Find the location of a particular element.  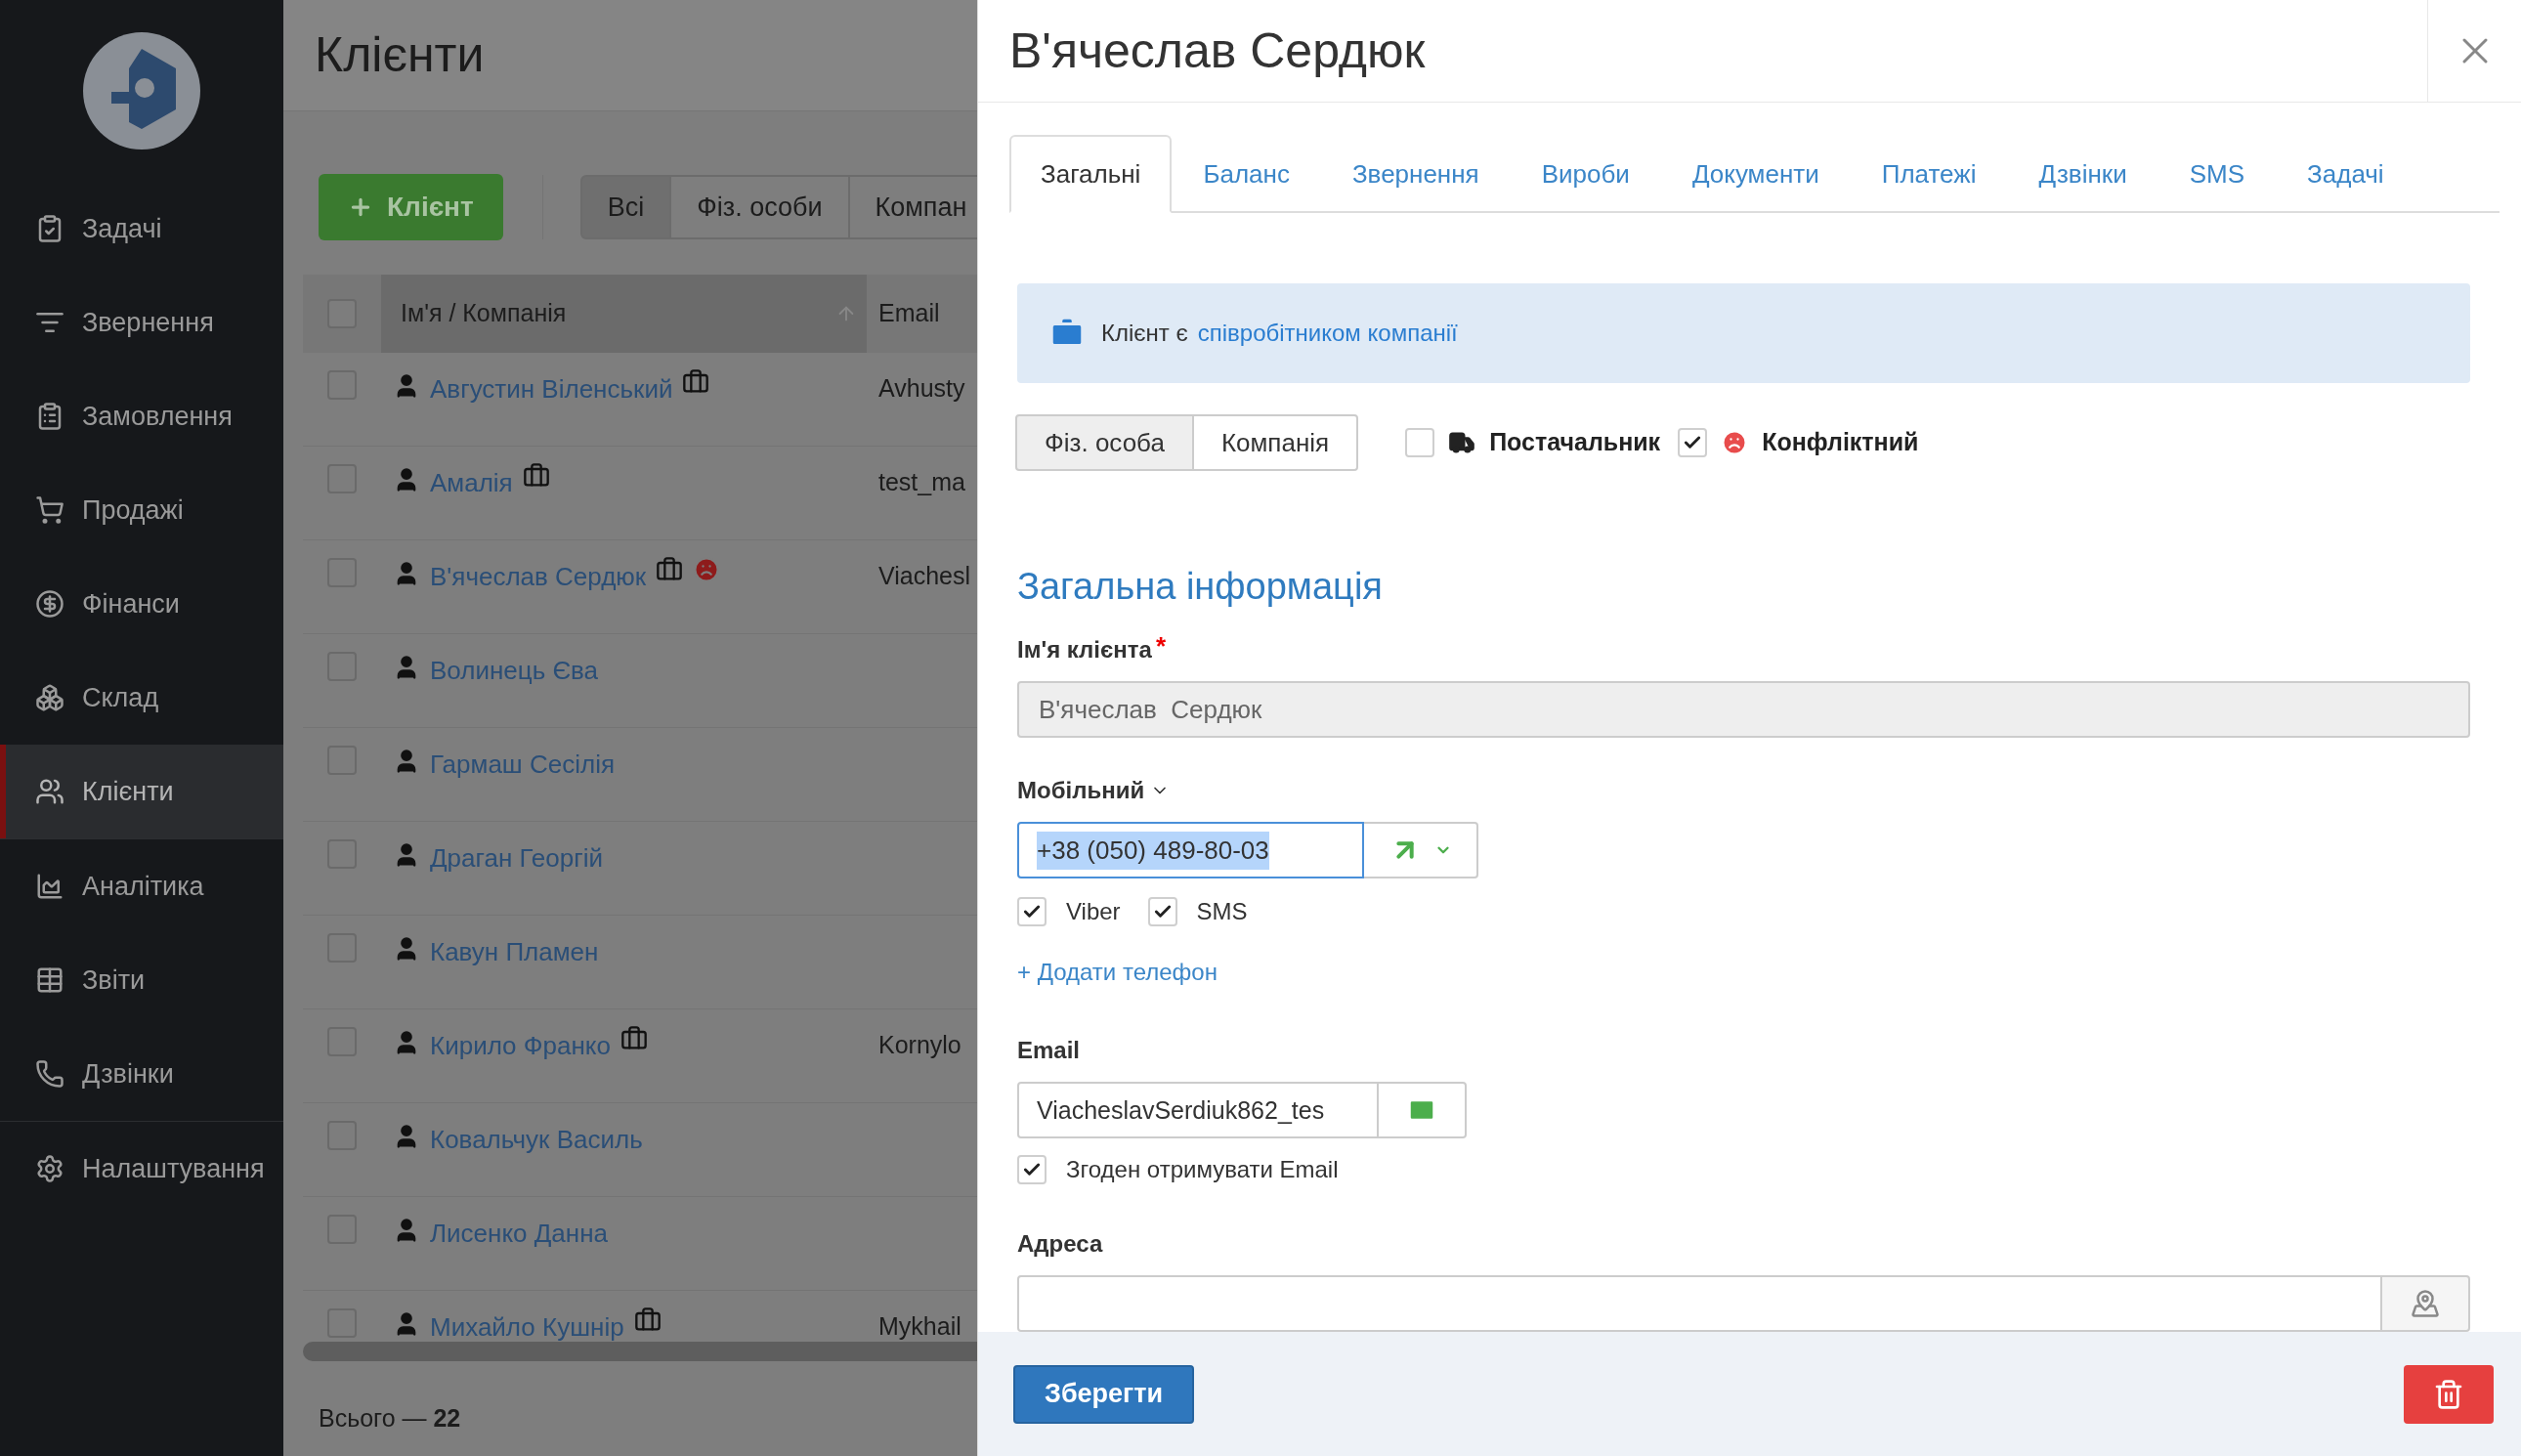

nav-item: Замовлення is located at coordinates (141, 416).